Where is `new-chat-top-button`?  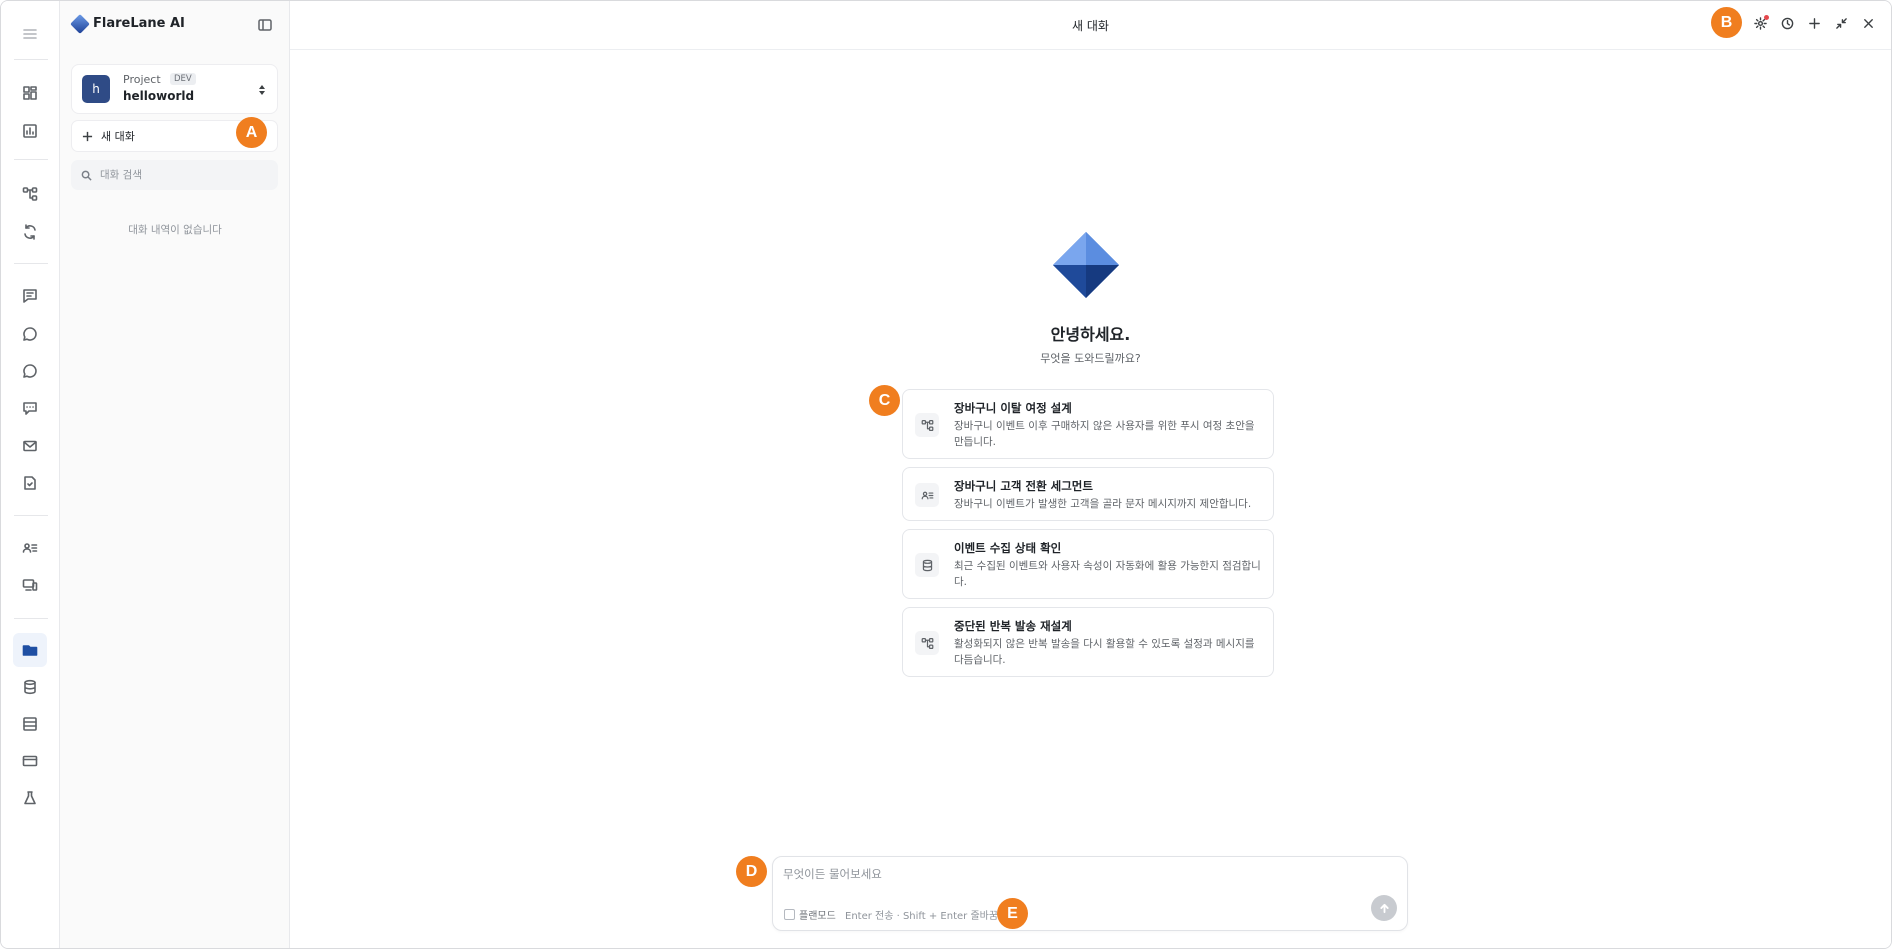
new-chat-top-button is located at coordinates (1814, 23).